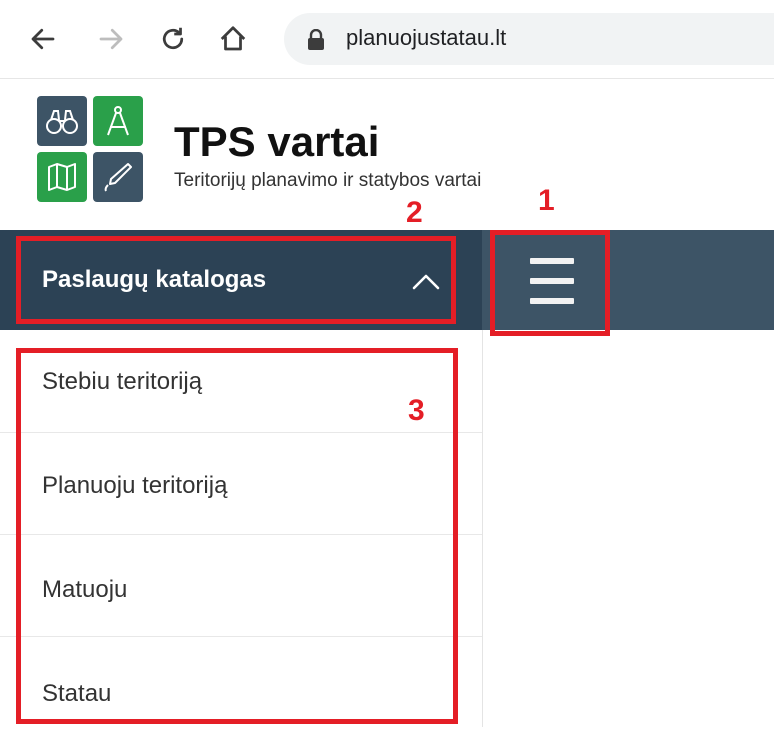  I want to click on home-icon, so click(233, 38).